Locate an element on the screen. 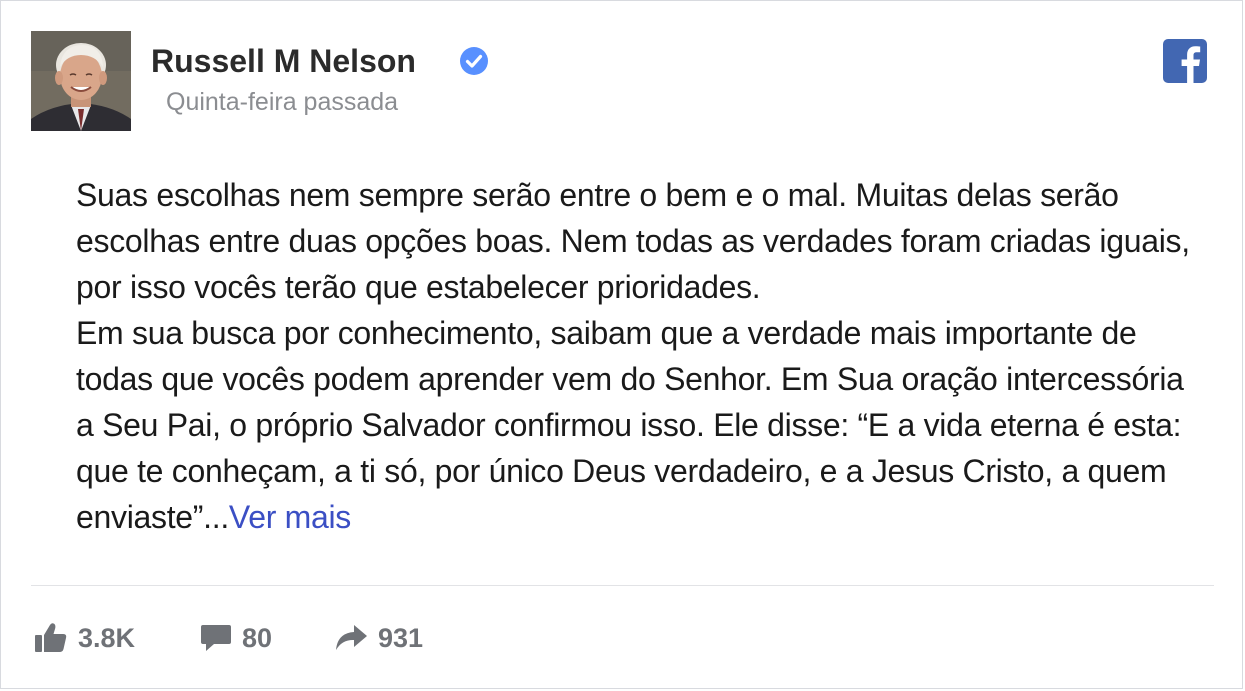 This screenshot has height=691, width=1245. share-count-button: 931 is located at coordinates (378, 638).